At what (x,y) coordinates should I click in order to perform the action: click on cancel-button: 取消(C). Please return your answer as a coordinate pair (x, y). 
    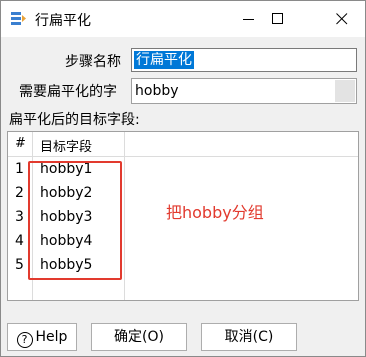
    Looking at the image, I should click on (249, 337).